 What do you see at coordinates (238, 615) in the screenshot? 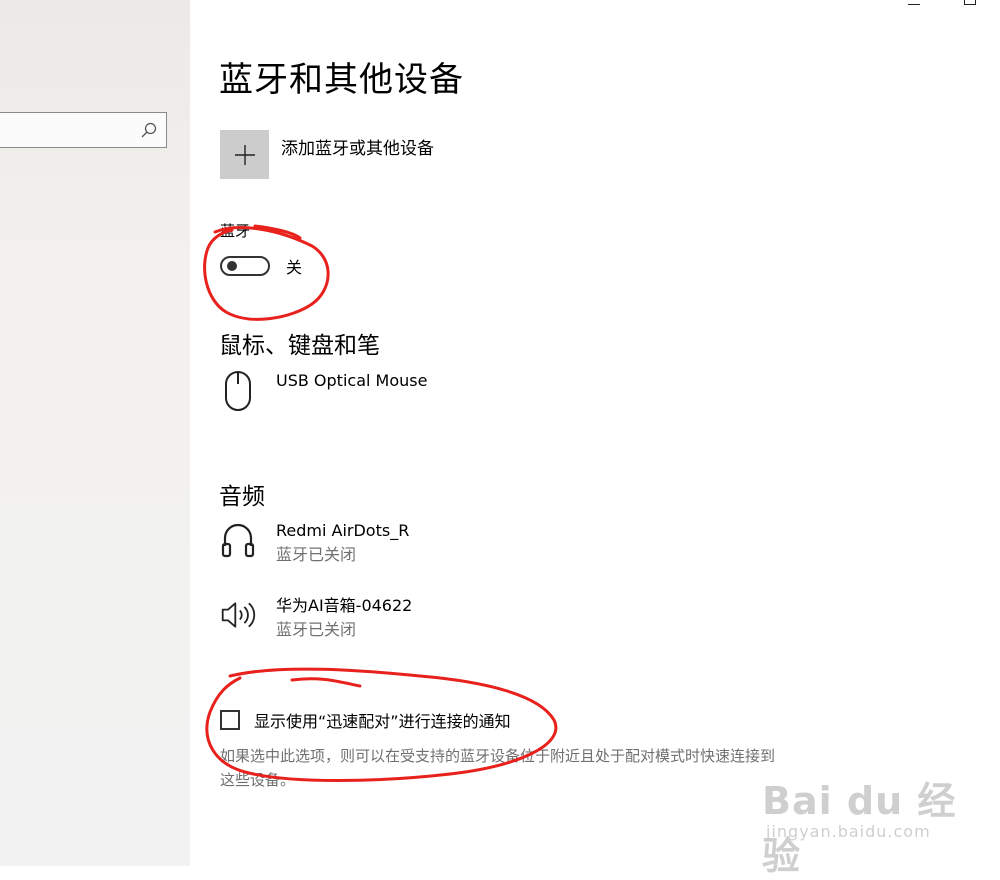
I see `speaker-icon` at bounding box center [238, 615].